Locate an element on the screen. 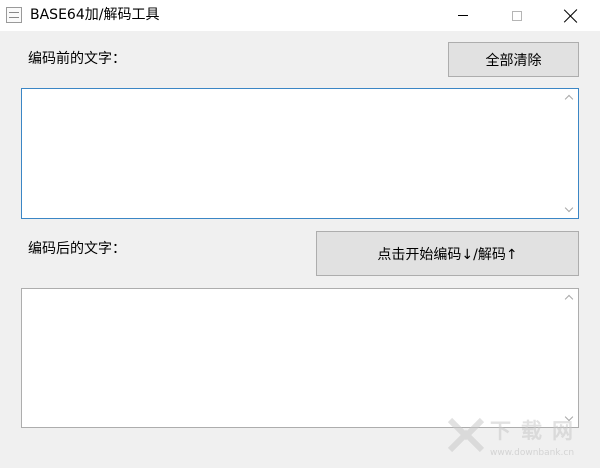 The width and height of the screenshot is (600, 468). input-scrollbar is located at coordinates (569, 153).